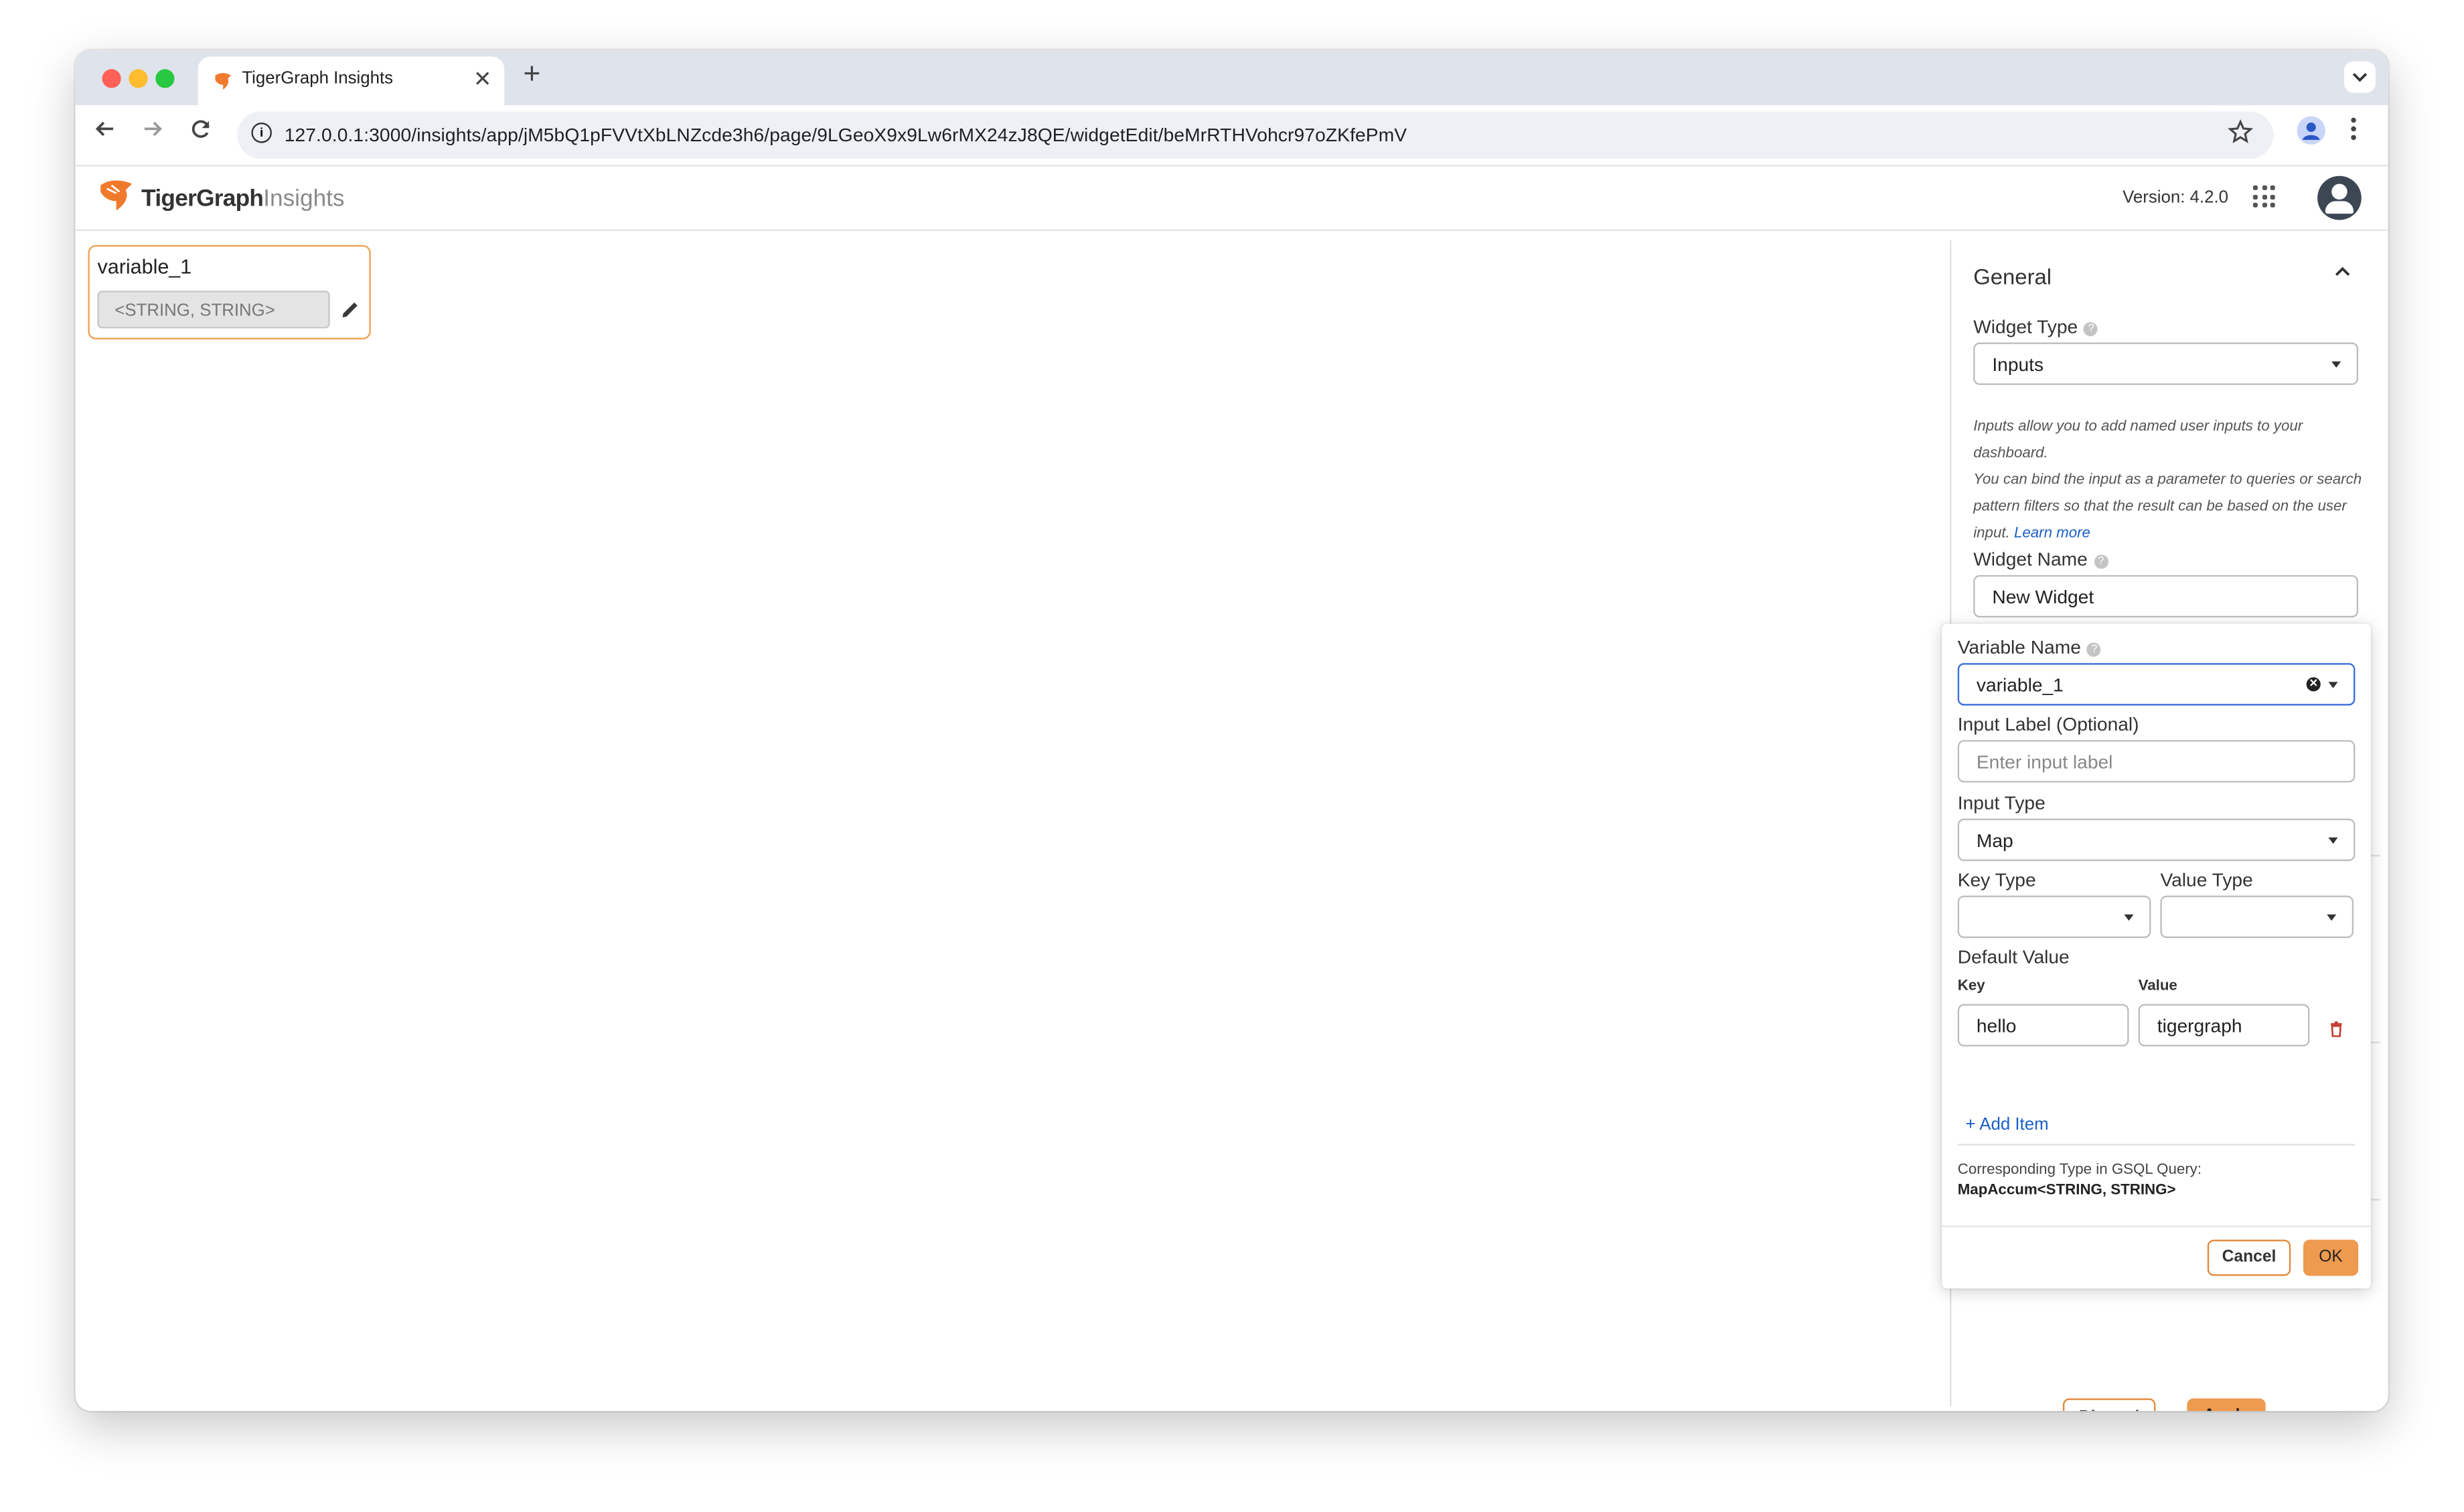 The width and height of the screenshot is (2464, 1512). Describe the element at coordinates (223, 82) in the screenshot. I see `tigergraph-favicon-icon` at that location.